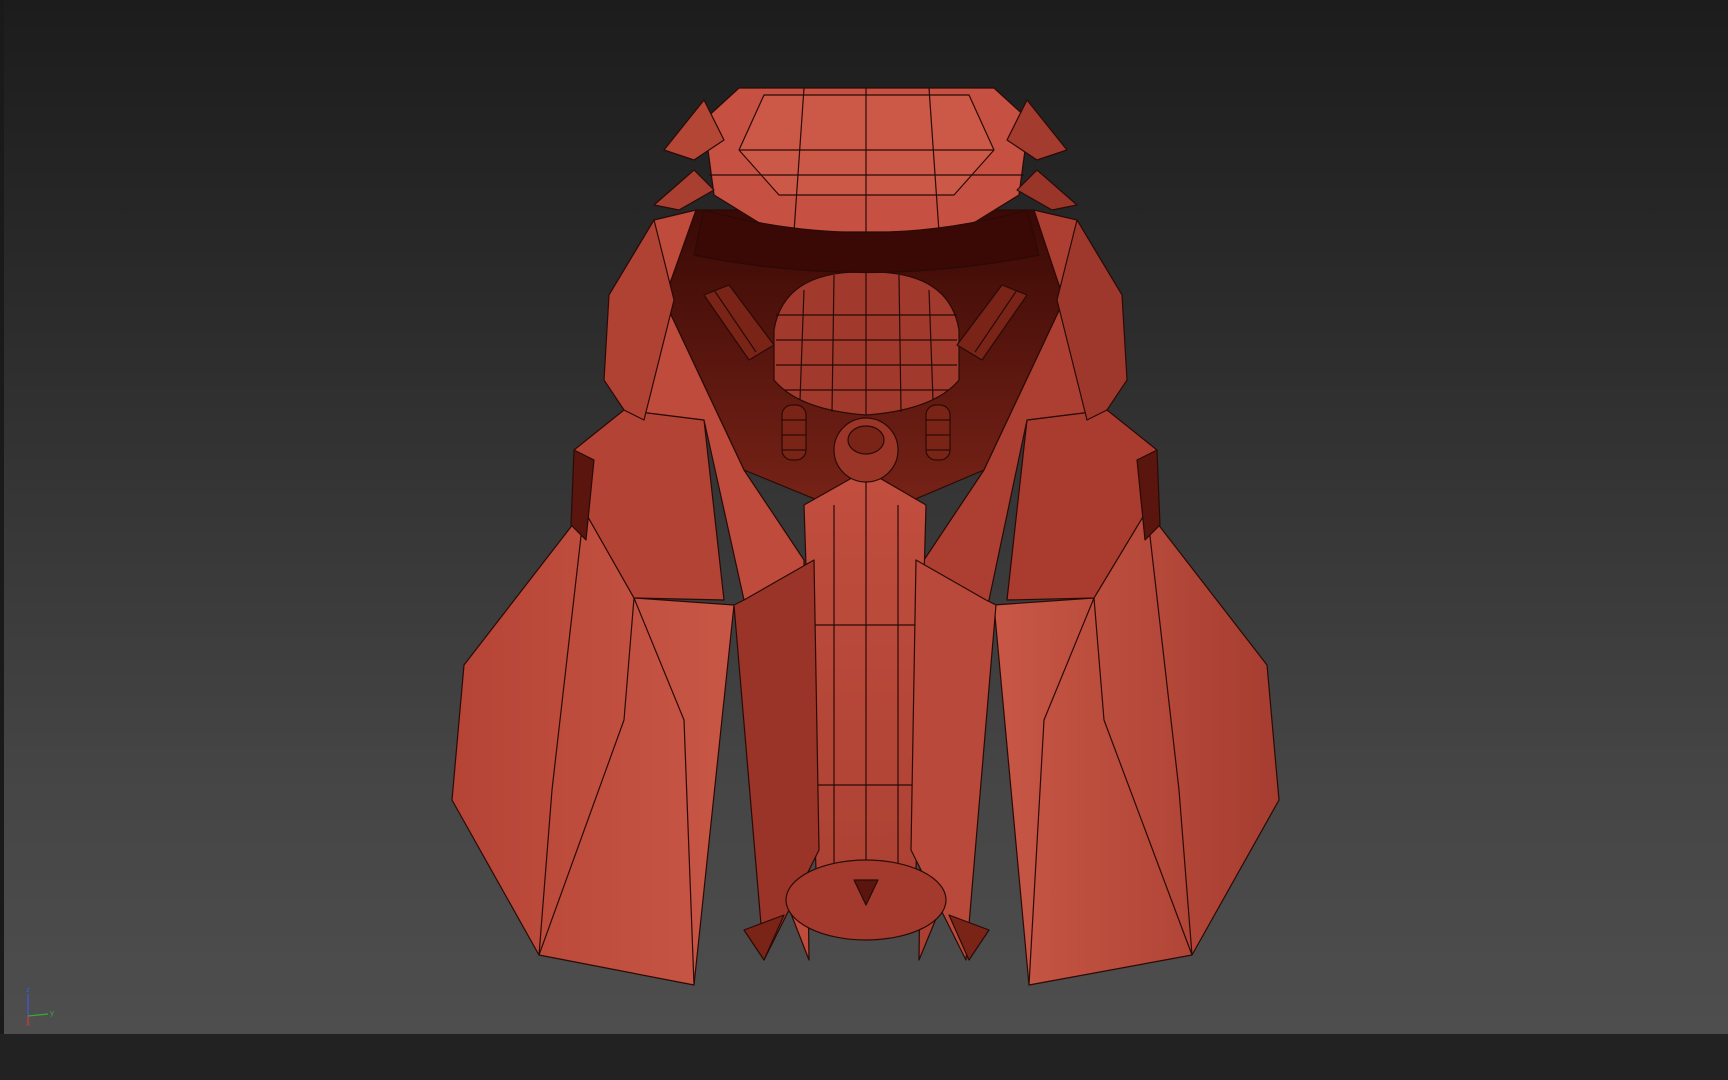 The height and width of the screenshot is (1080, 1728). I want to click on left-head-fin-lower, so click(684, 190).